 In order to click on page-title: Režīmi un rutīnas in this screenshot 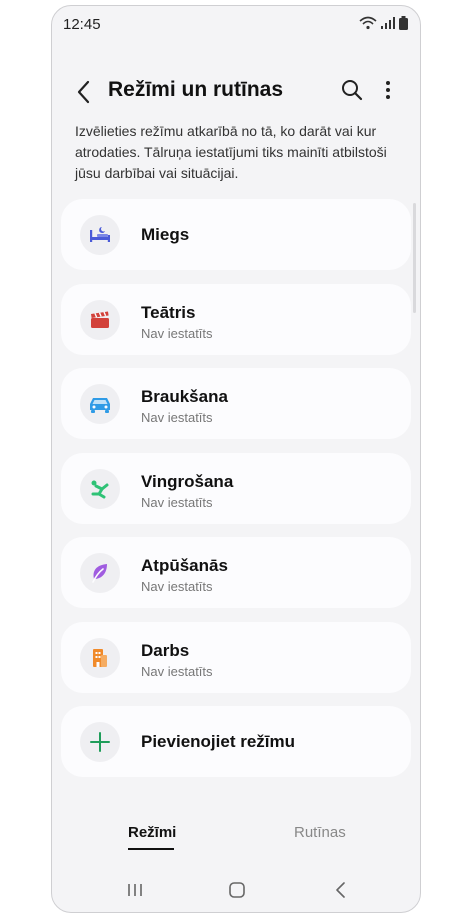, I will do `click(196, 89)`.